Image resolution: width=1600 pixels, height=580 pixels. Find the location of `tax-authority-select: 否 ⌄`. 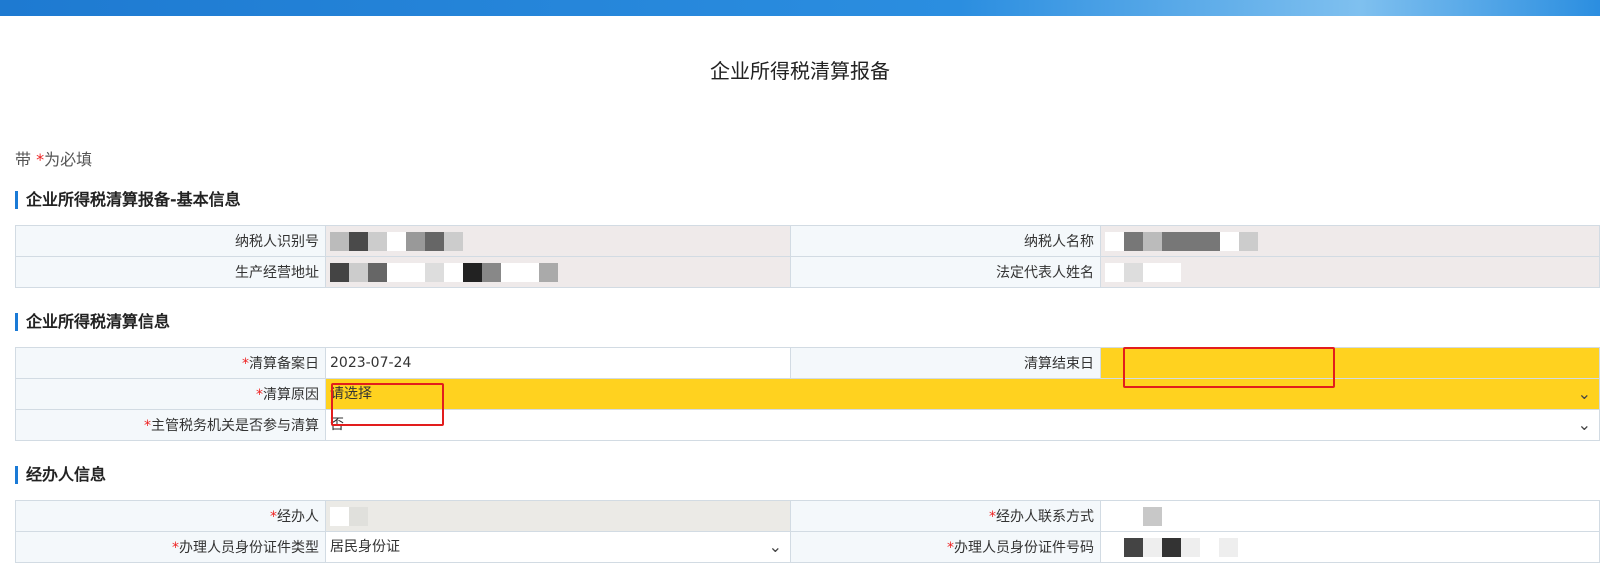

tax-authority-select: 否 ⌄ is located at coordinates (962, 425).